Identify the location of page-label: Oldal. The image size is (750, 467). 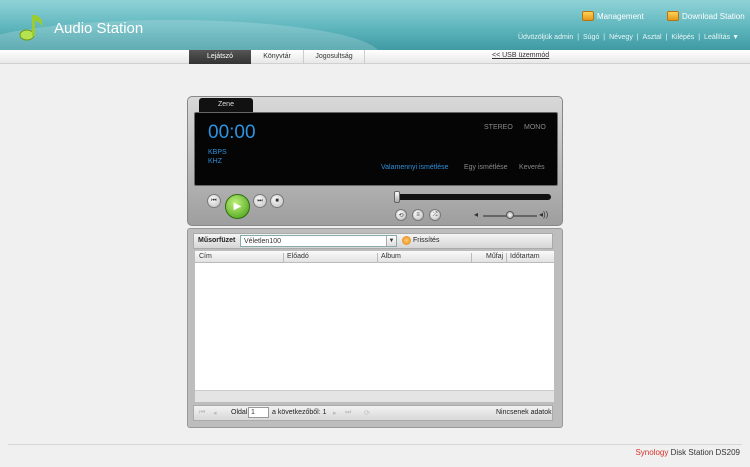
(239, 412).